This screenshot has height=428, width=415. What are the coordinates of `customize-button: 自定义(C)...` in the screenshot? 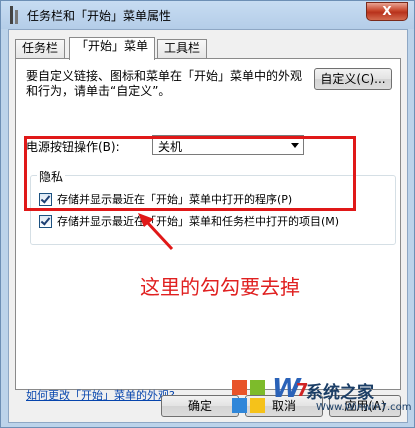 It's located at (353, 79).